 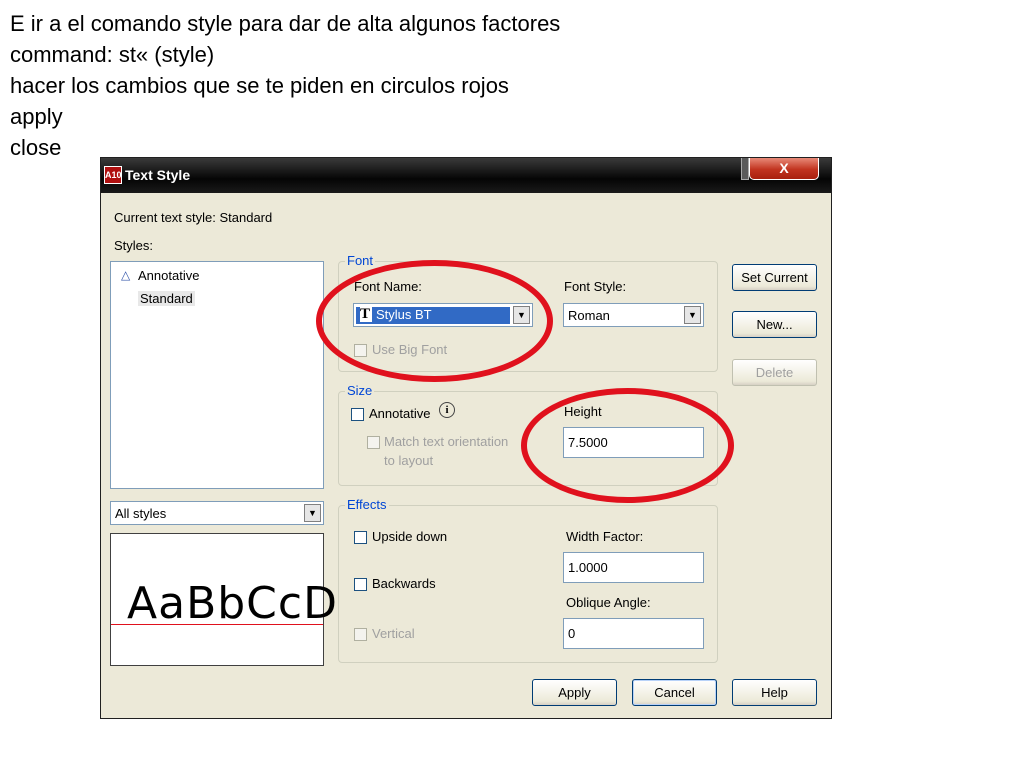 I want to click on vertical-checkbox, so click(x=360, y=634).